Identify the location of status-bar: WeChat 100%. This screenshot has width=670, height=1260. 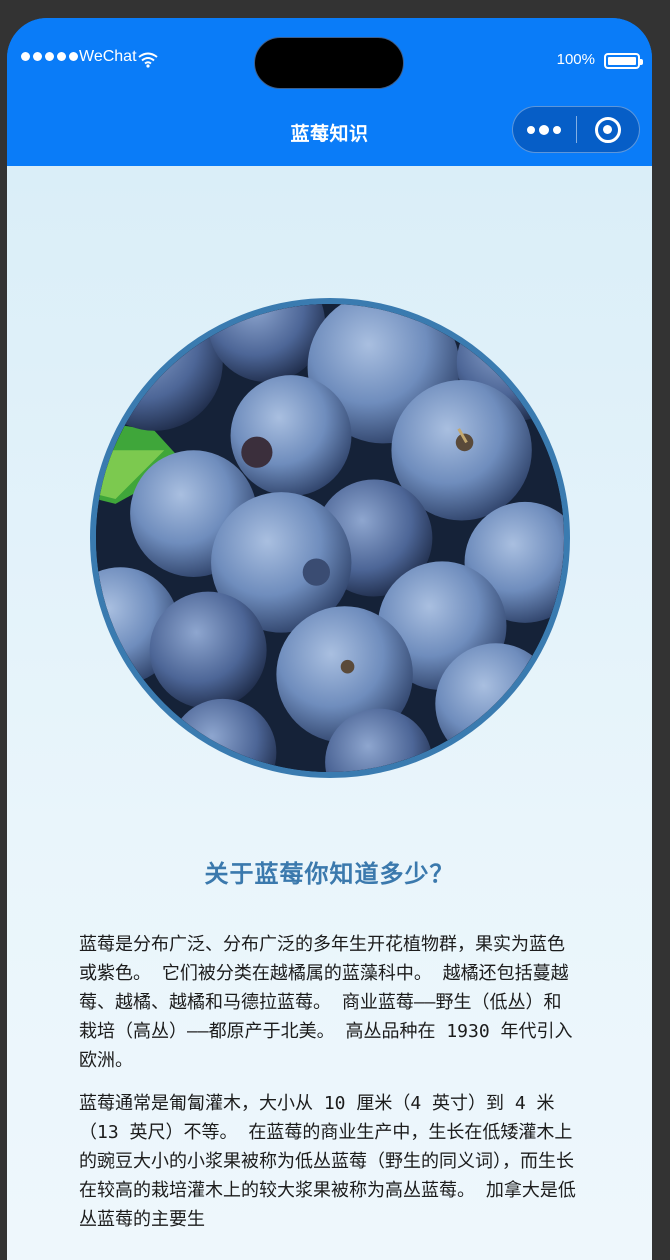
(329, 58).